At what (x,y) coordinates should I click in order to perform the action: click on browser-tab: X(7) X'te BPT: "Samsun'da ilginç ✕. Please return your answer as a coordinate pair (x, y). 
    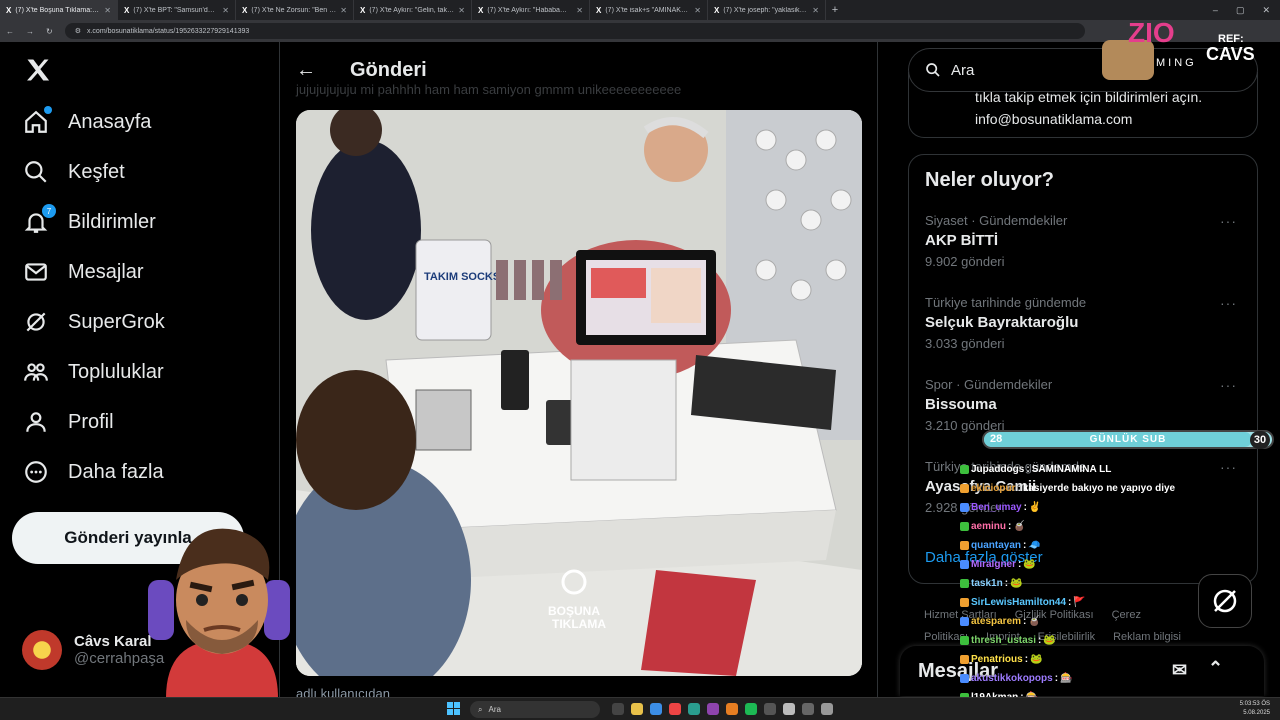
    Looking at the image, I should click on (177, 10).